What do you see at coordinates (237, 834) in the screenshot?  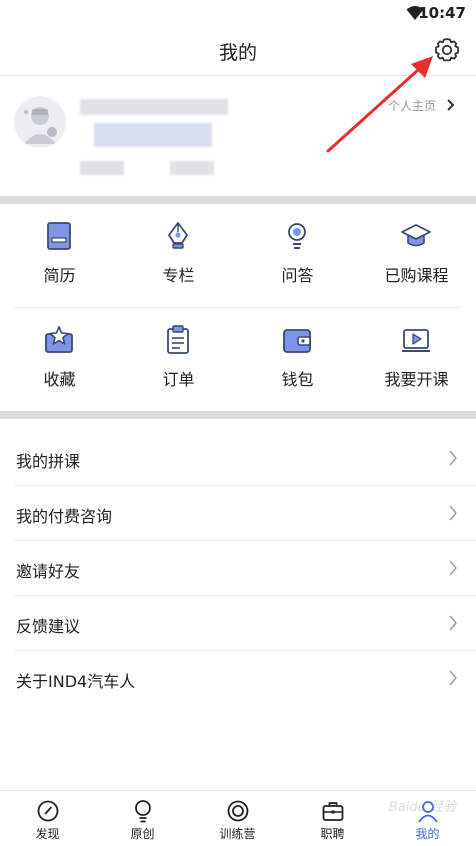 I see `tab-label: 训练营` at bounding box center [237, 834].